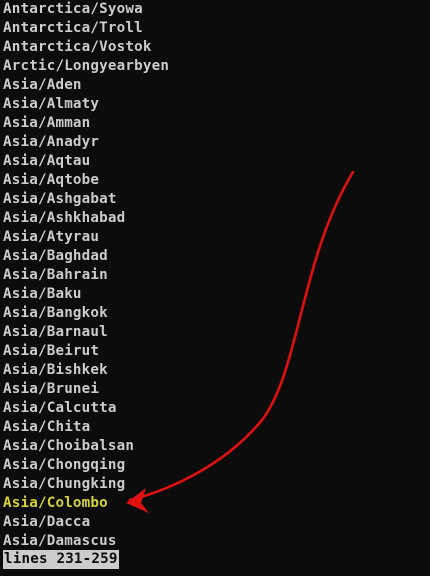 The height and width of the screenshot is (576, 430). What do you see at coordinates (47, 522) in the screenshot?
I see `timezone-line: Asia/Dacca` at bounding box center [47, 522].